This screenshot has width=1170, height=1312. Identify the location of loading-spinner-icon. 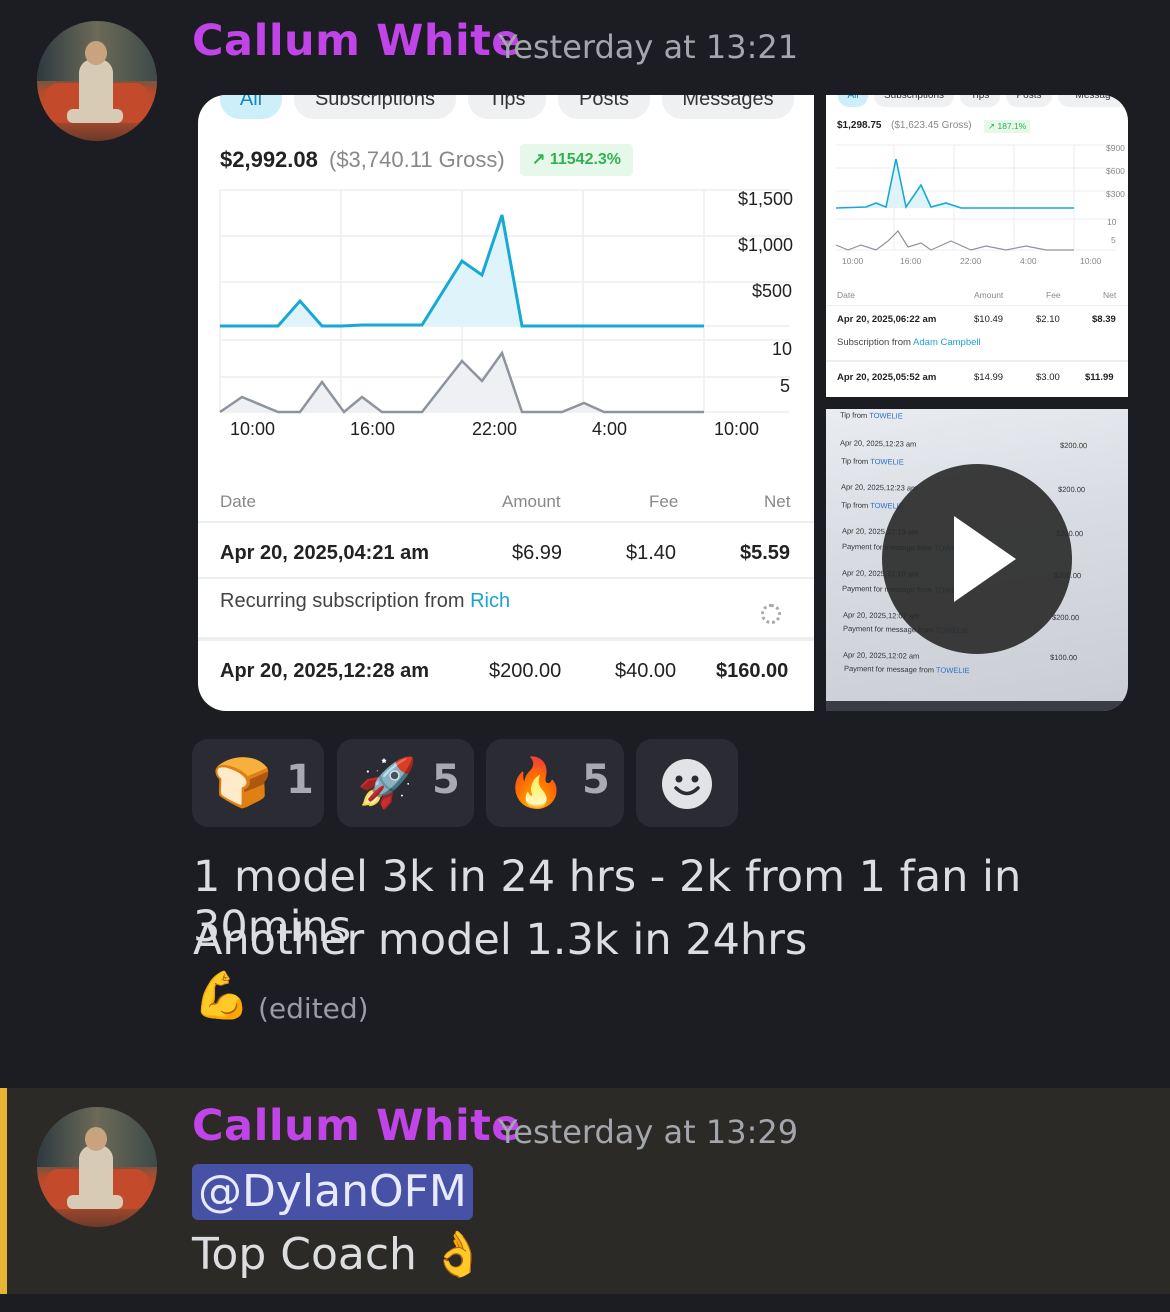
(771, 614).